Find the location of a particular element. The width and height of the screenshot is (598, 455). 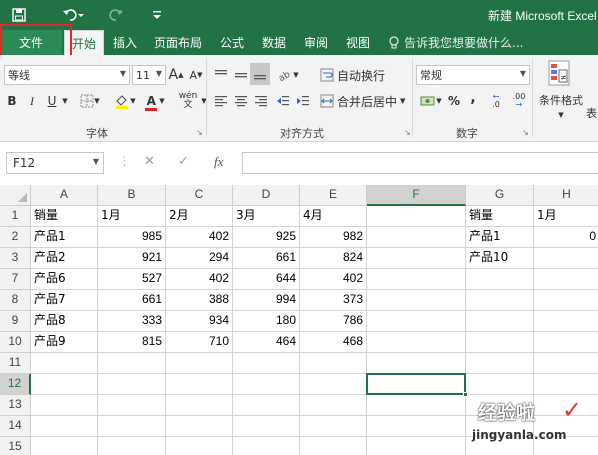

cell-e2: 982 is located at coordinates (333, 237).